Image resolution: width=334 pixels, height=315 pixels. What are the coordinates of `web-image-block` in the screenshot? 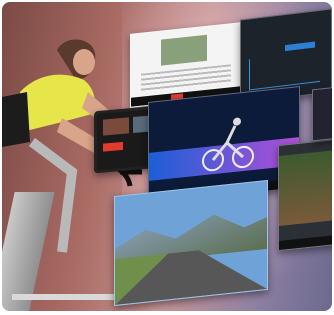 It's located at (184, 50).